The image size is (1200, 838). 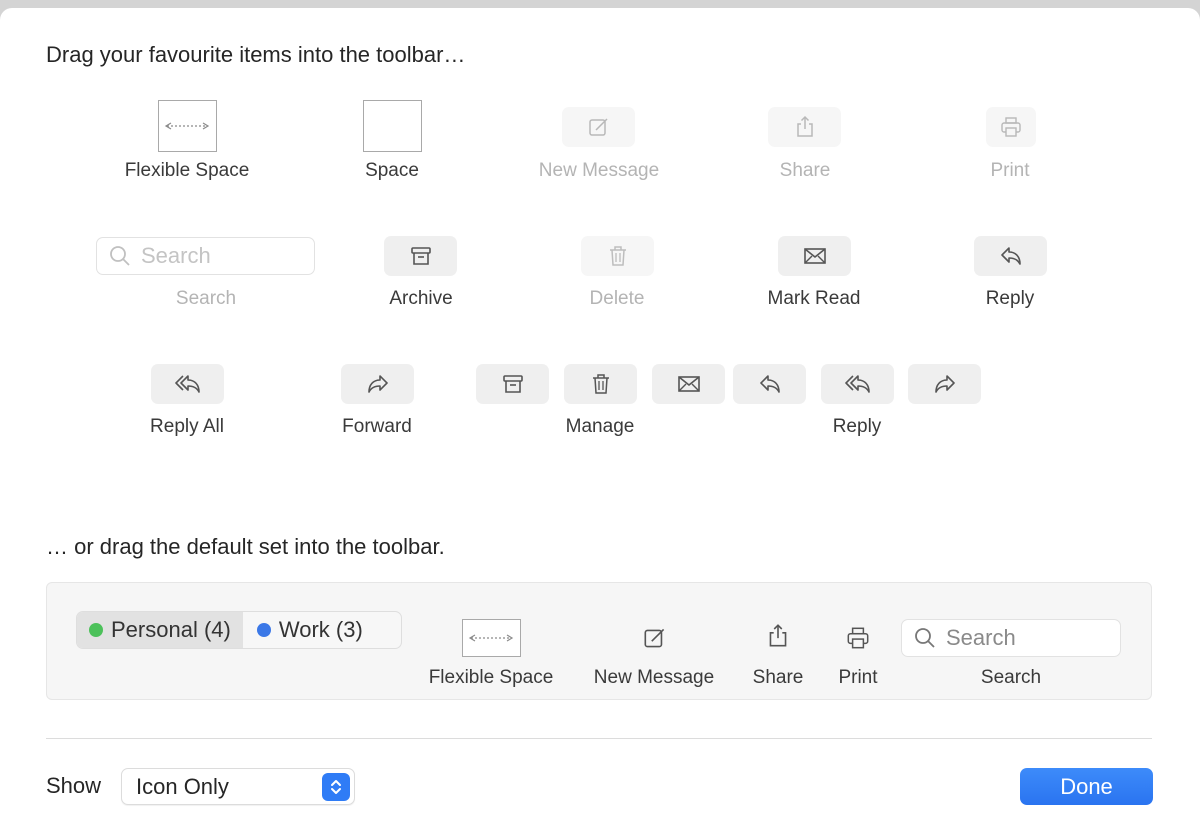 I want to click on default-share-label: Share, so click(x=778, y=677).